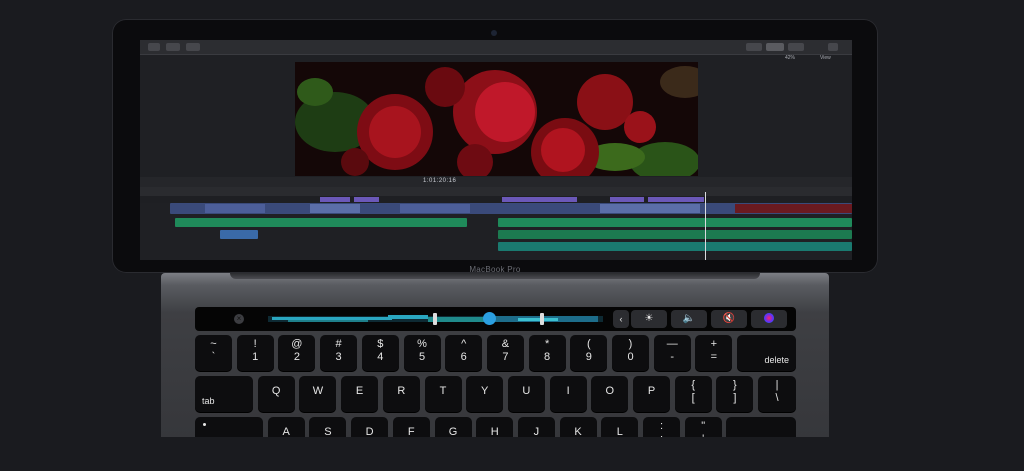 The image size is (1024, 471). What do you see at coordinates (318, 391) in the screenshot?
I see `key-label: W` at bounding box center [318, 391].